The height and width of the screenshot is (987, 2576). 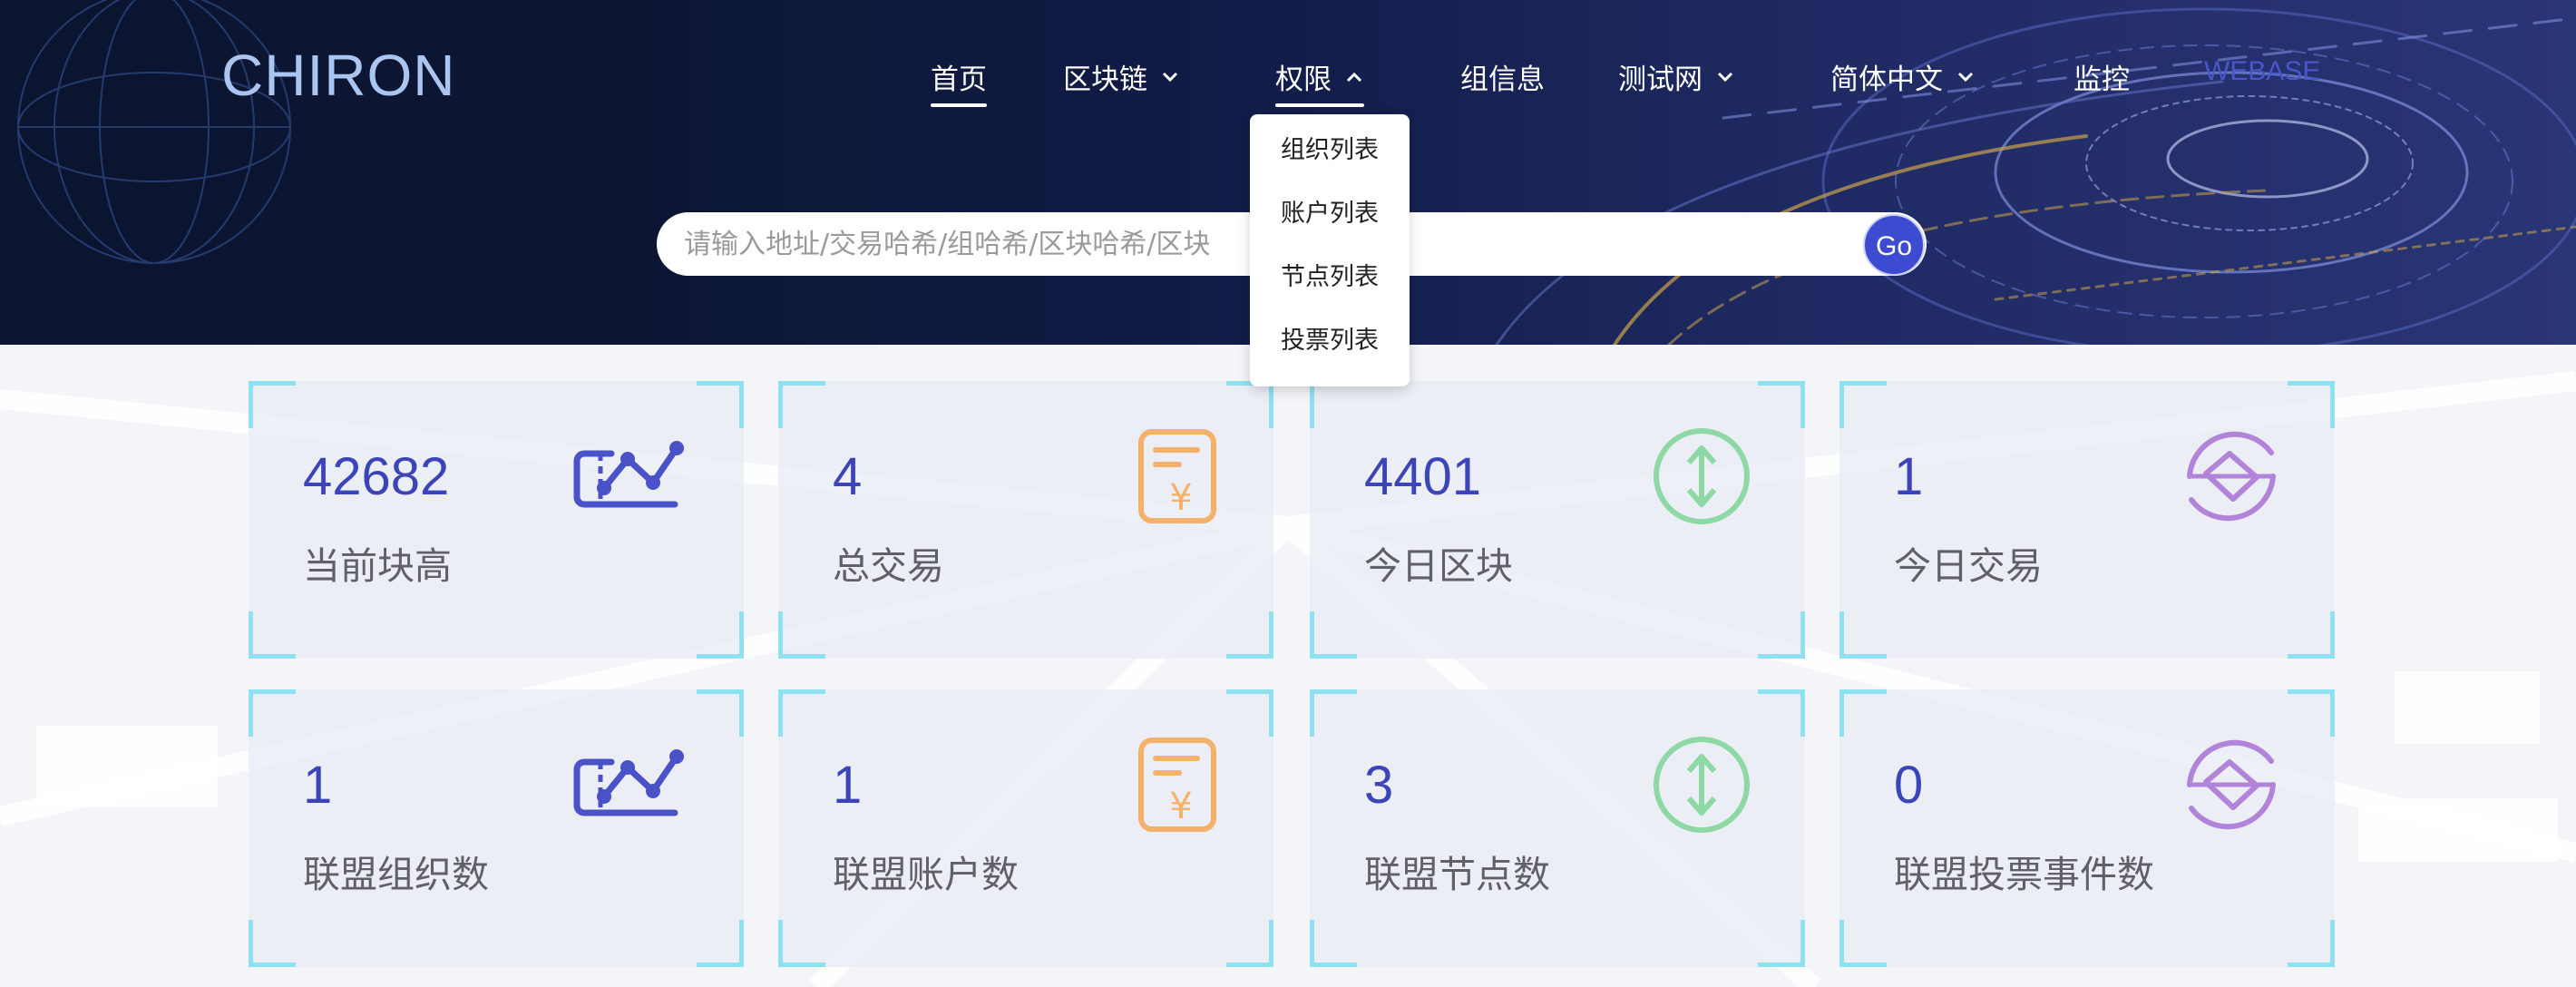 I want to click on stat-value: 4, so click(x=848, y=476).